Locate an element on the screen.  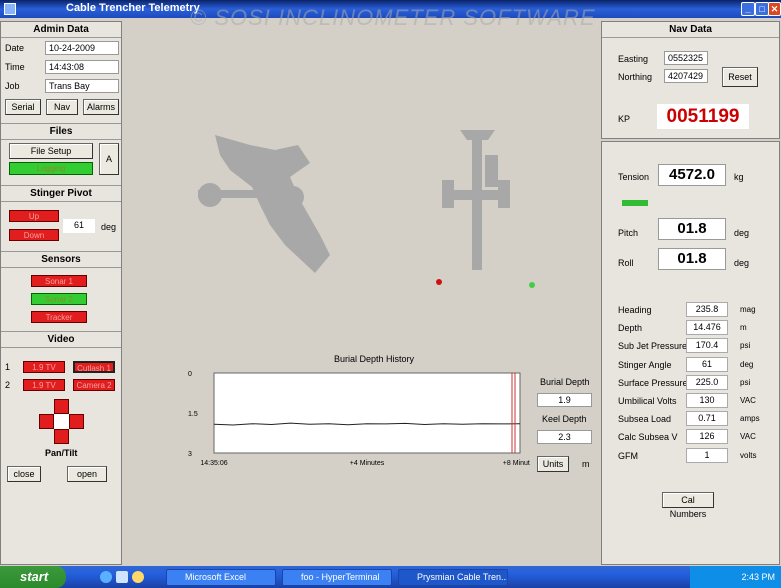
reading-label: Surface Pressure is located at coordinates (653, 382).